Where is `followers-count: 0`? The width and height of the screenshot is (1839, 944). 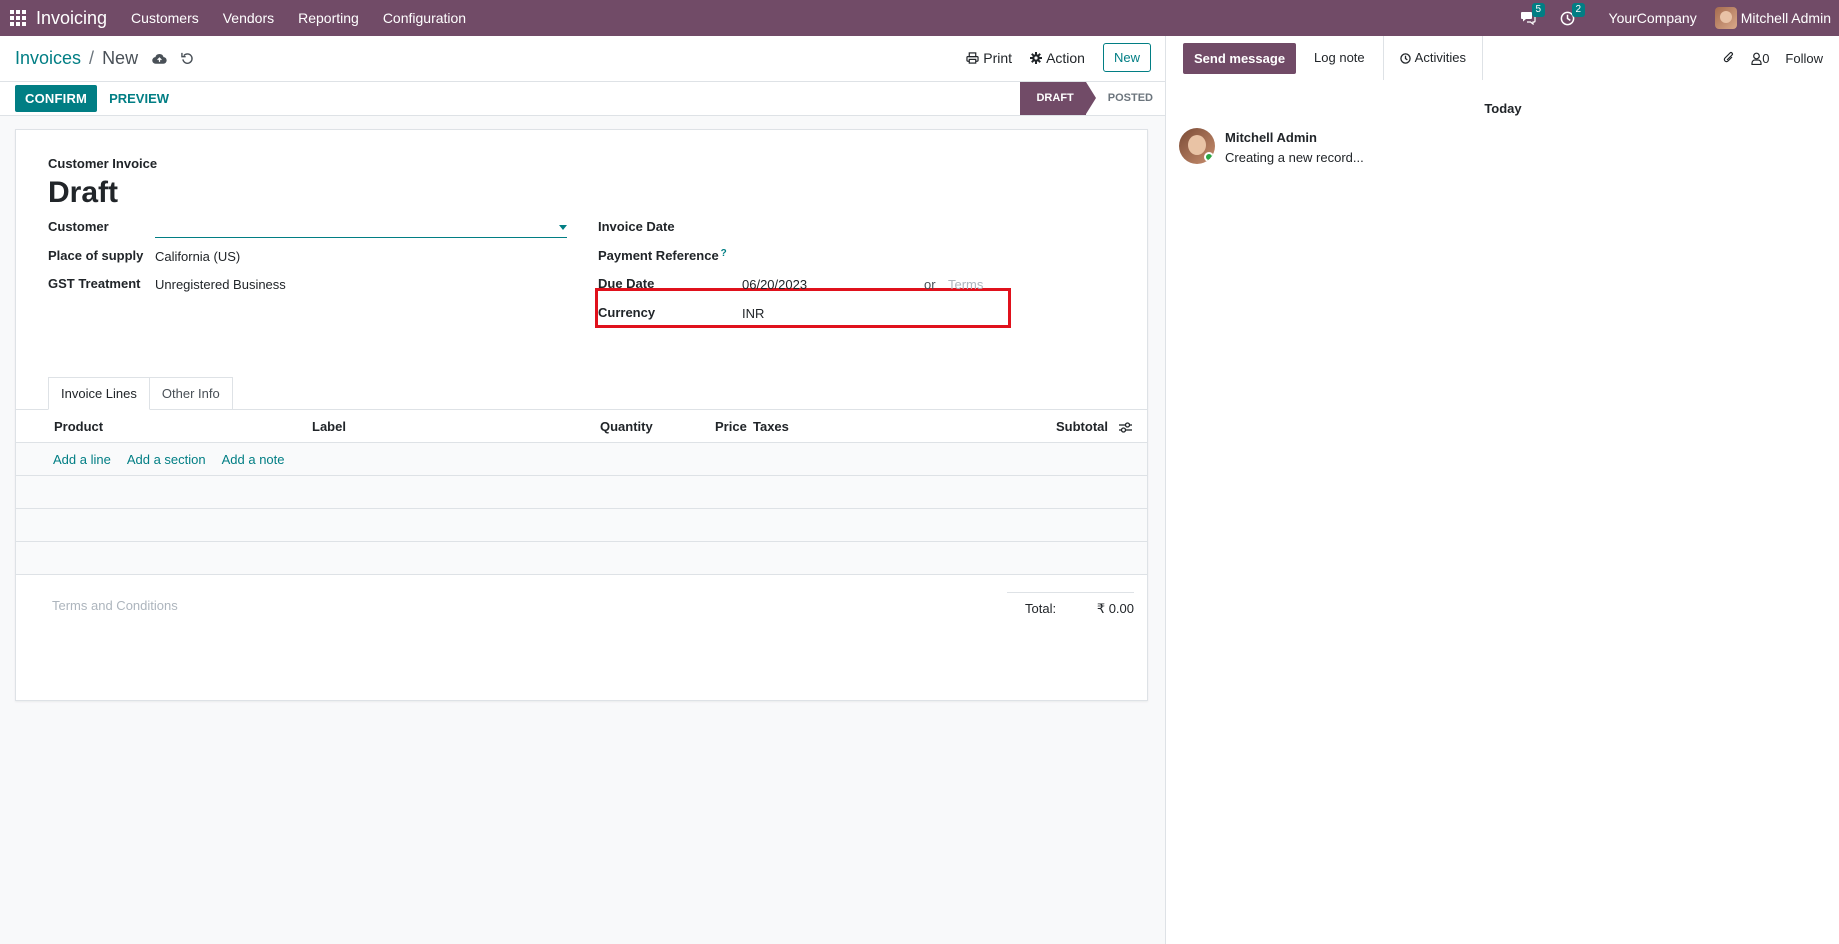 followers-count: 0 is located at coordinates (1766, 58).